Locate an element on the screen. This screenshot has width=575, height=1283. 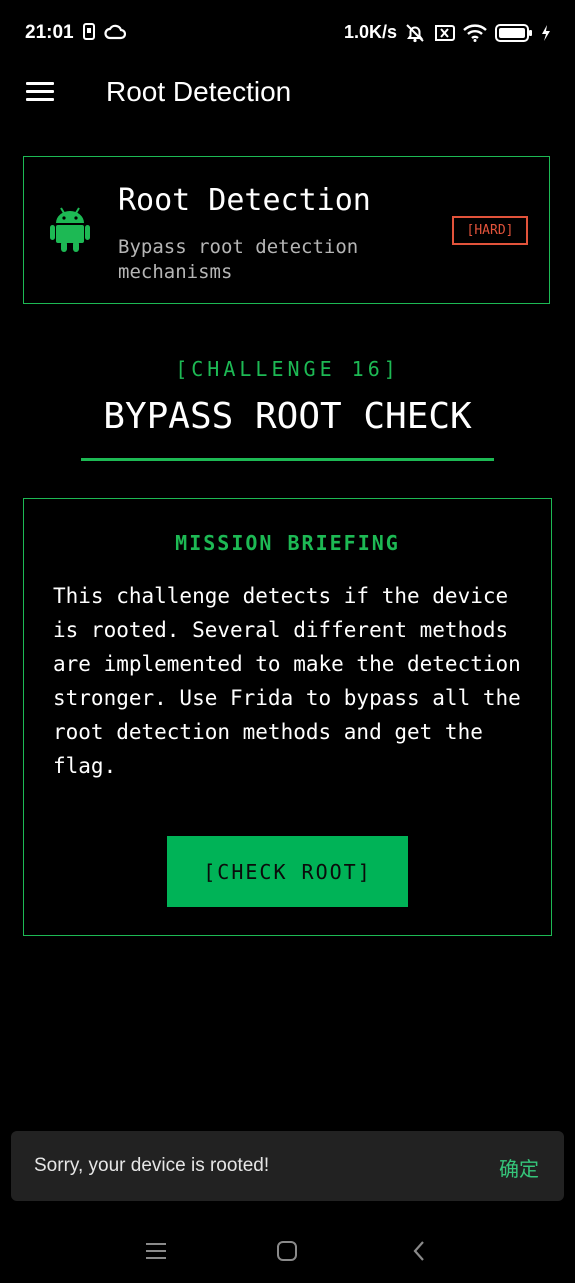
app-bar: Root Detection is located at coordinates (287, 94).